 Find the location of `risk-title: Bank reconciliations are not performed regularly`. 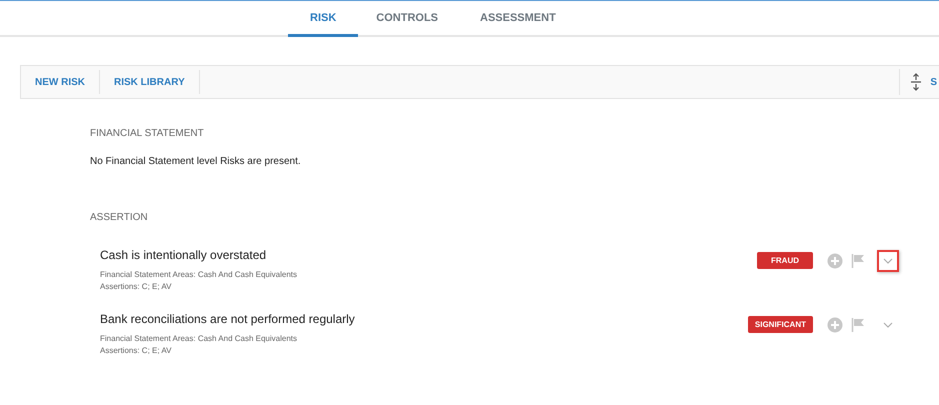

risk-title: Bank reconciliations are not performed regularly is located at coordinates (424, 319).